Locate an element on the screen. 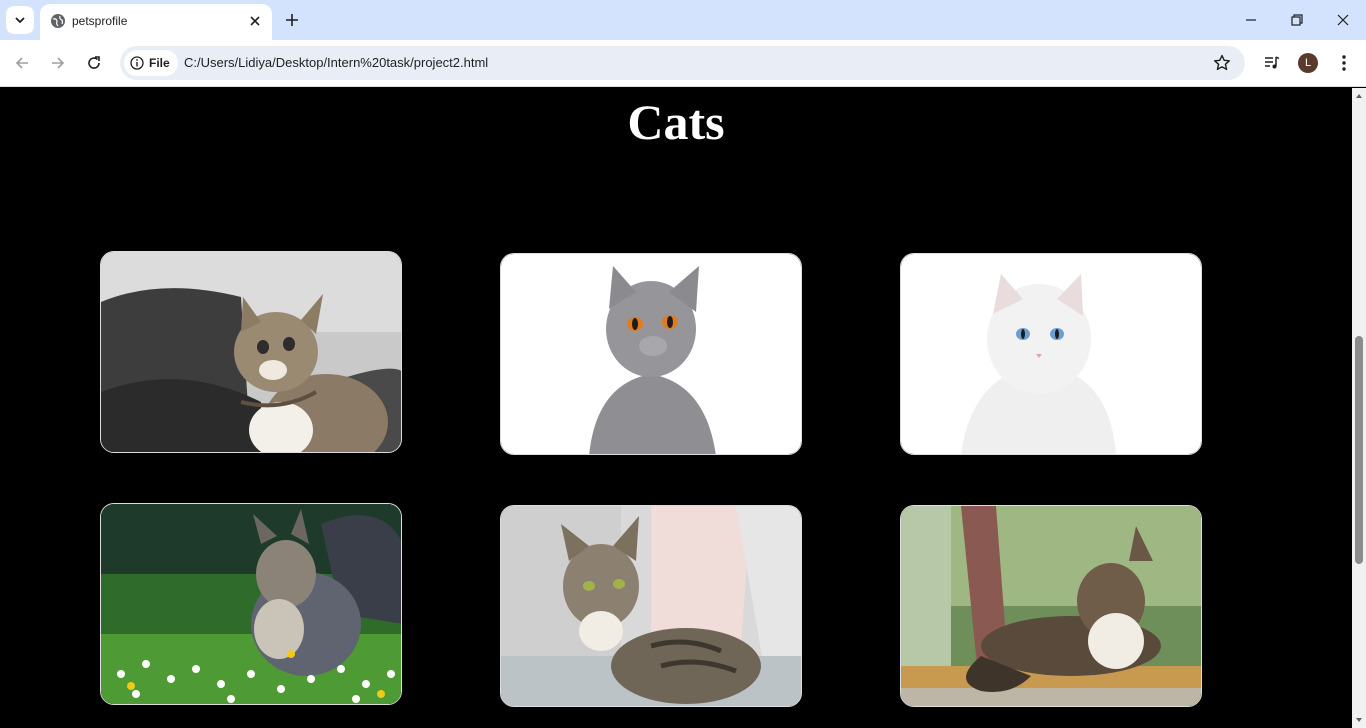 The image size is (1366, 728). tab-title: petsprofile is located at coordinates (100, 21).